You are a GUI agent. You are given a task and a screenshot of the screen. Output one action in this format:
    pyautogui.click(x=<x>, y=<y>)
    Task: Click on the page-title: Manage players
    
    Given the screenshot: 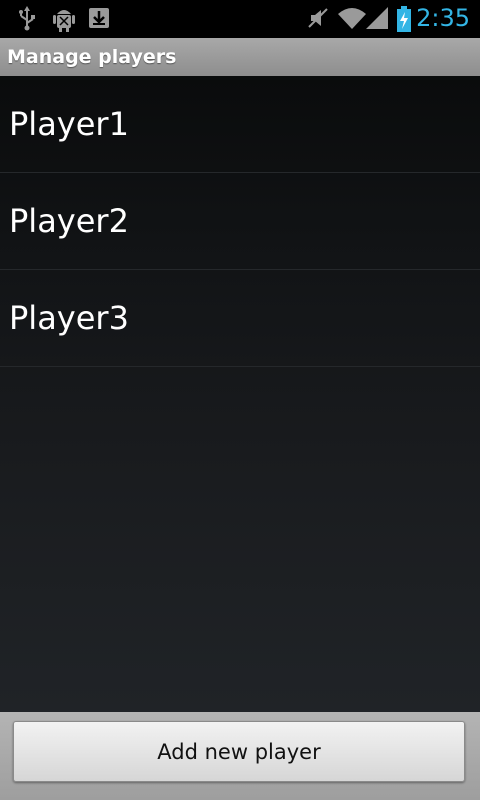 What is the action you would take?
    pyautogui.click(x=92, y=57)
    